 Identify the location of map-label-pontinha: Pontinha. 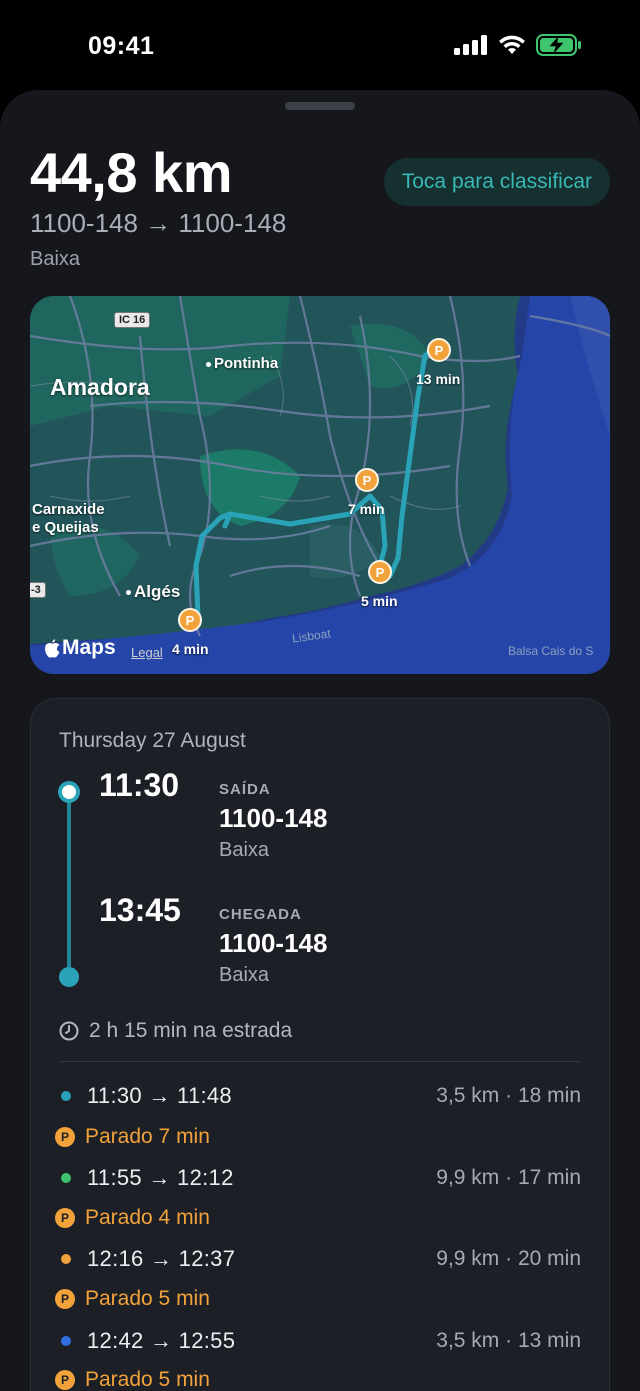
(242, 363).